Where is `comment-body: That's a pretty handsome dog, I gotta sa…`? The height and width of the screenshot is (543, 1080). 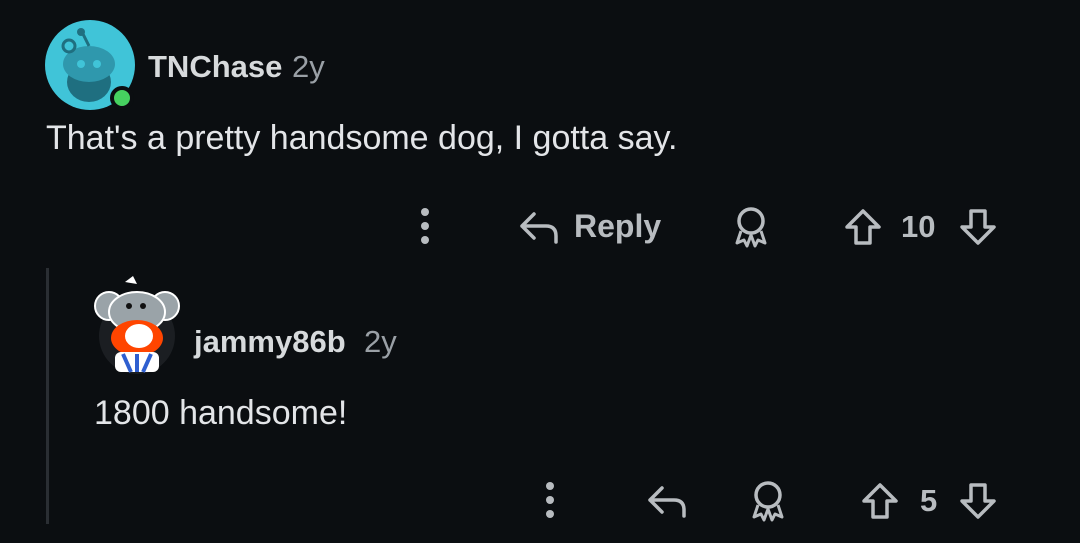
comment-body: That's a pretty handsome dog, I gotta sa… is located at coordinates (362, 138).